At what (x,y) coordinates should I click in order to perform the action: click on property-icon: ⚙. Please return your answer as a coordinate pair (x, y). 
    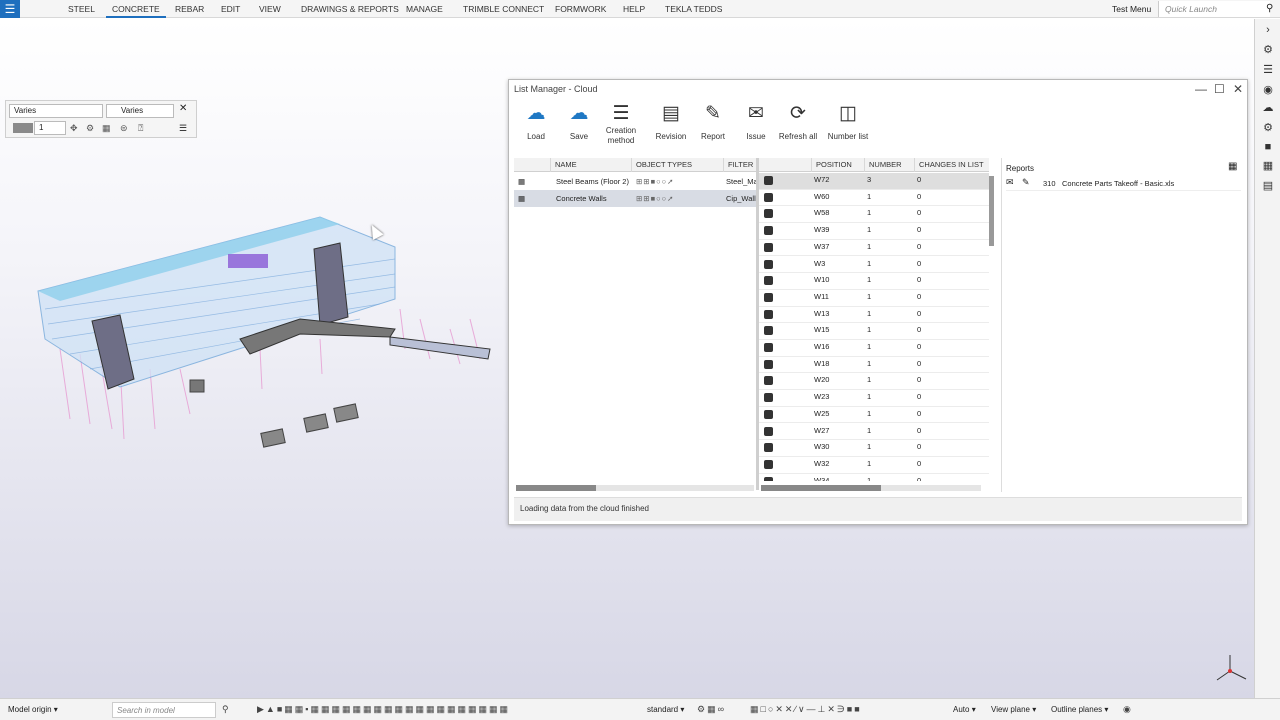
    Looking at the image, I should click on (1267, 50).